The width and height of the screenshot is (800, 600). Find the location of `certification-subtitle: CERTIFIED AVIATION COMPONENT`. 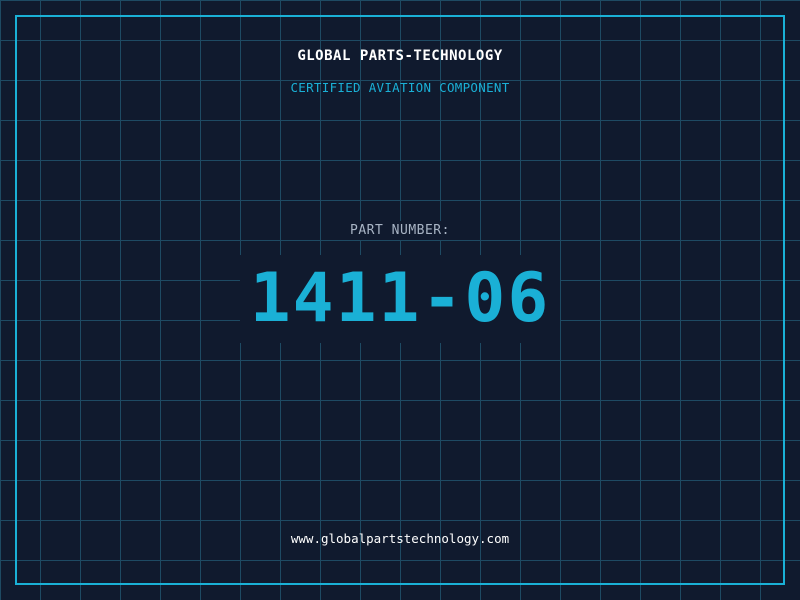

certification-subtitle: CERTIFIED AVIATION COMPONENT is located at coordinates (400, 87).